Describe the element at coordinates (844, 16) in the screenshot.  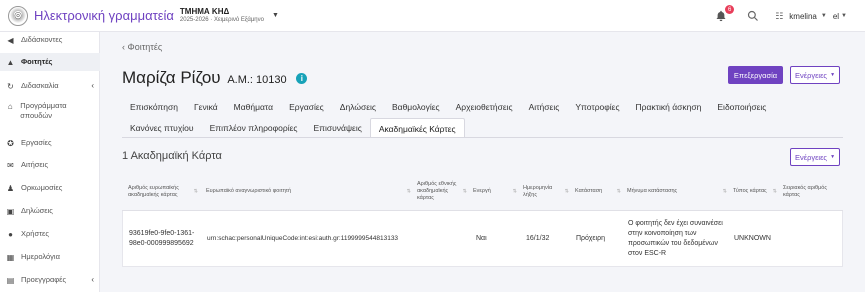
I see `language-caret-down-icon: ▼` at that location.